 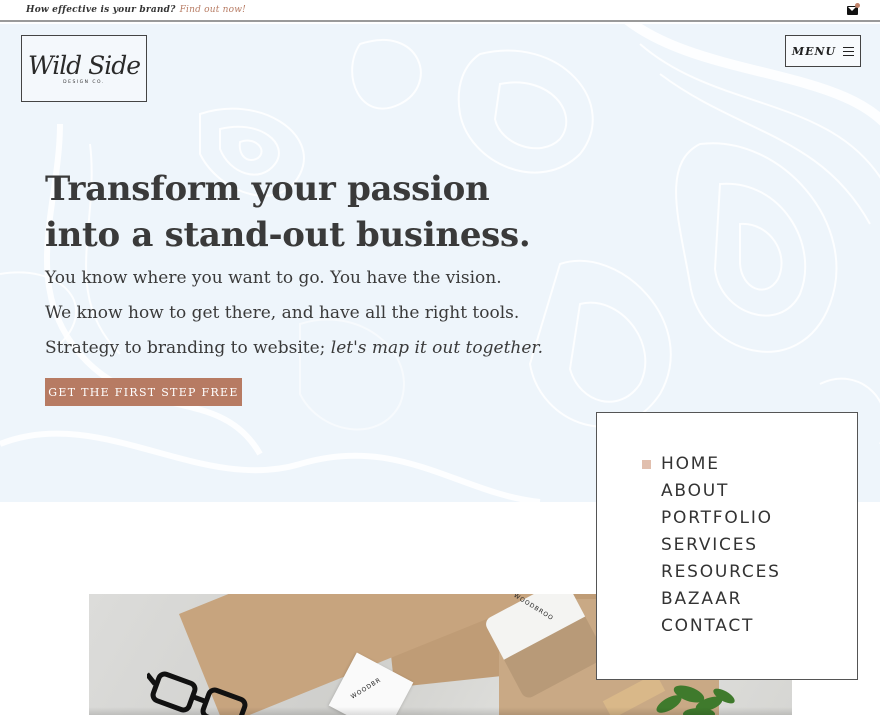 I want to click on hero-text-line-3-plain: Strategy to branding to website;, so click(x=185, y=348).